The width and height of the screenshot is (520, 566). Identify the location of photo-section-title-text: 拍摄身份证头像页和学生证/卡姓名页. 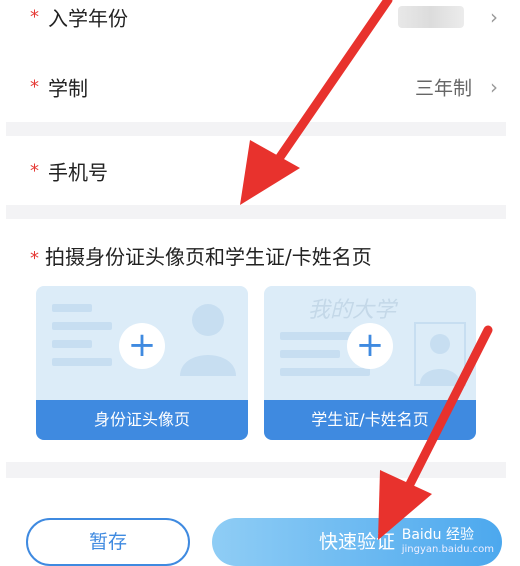
(208, 257).